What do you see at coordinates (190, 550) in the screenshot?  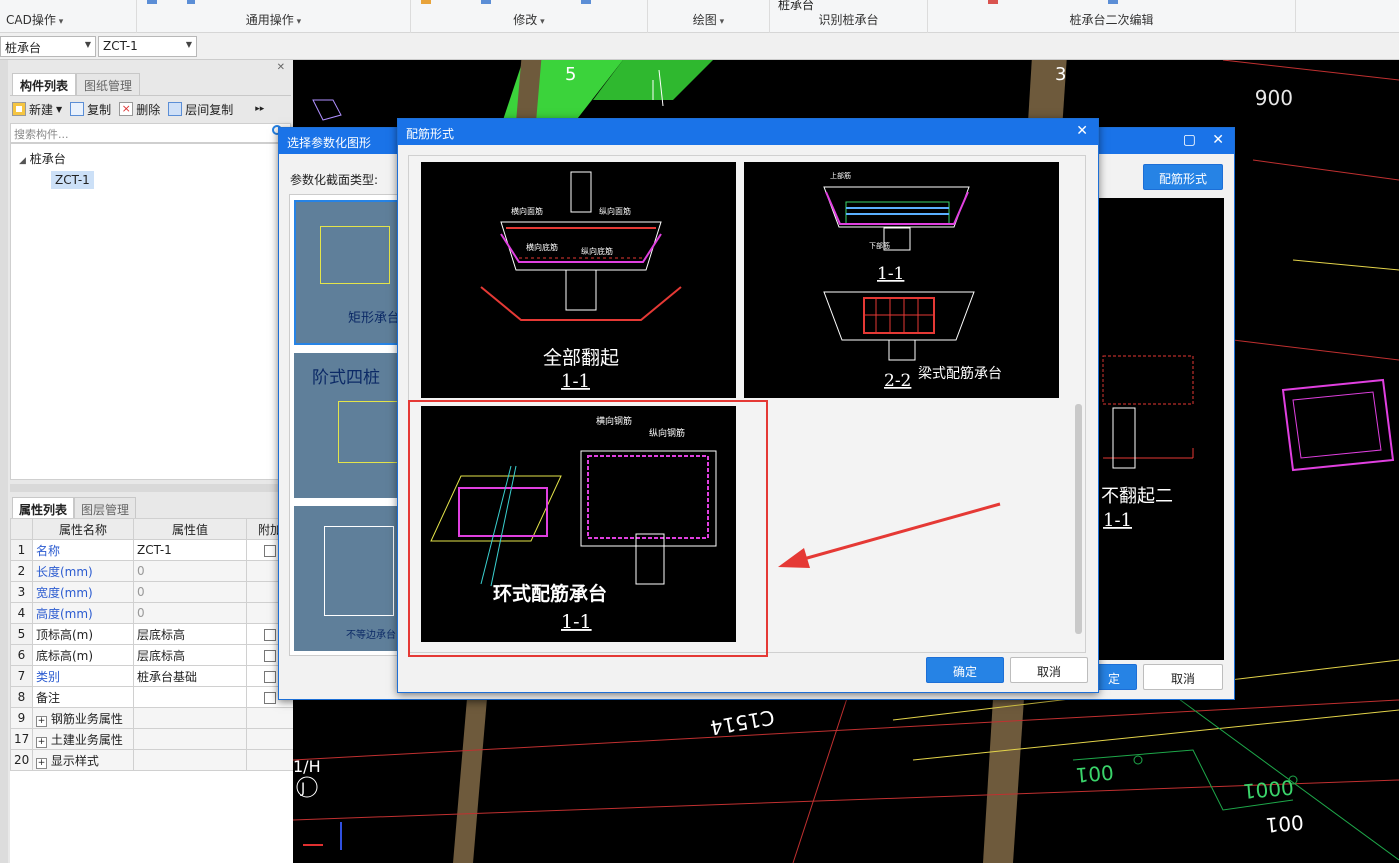 I see `prop-value: ZCT-1` at bounding box center [190, 550].